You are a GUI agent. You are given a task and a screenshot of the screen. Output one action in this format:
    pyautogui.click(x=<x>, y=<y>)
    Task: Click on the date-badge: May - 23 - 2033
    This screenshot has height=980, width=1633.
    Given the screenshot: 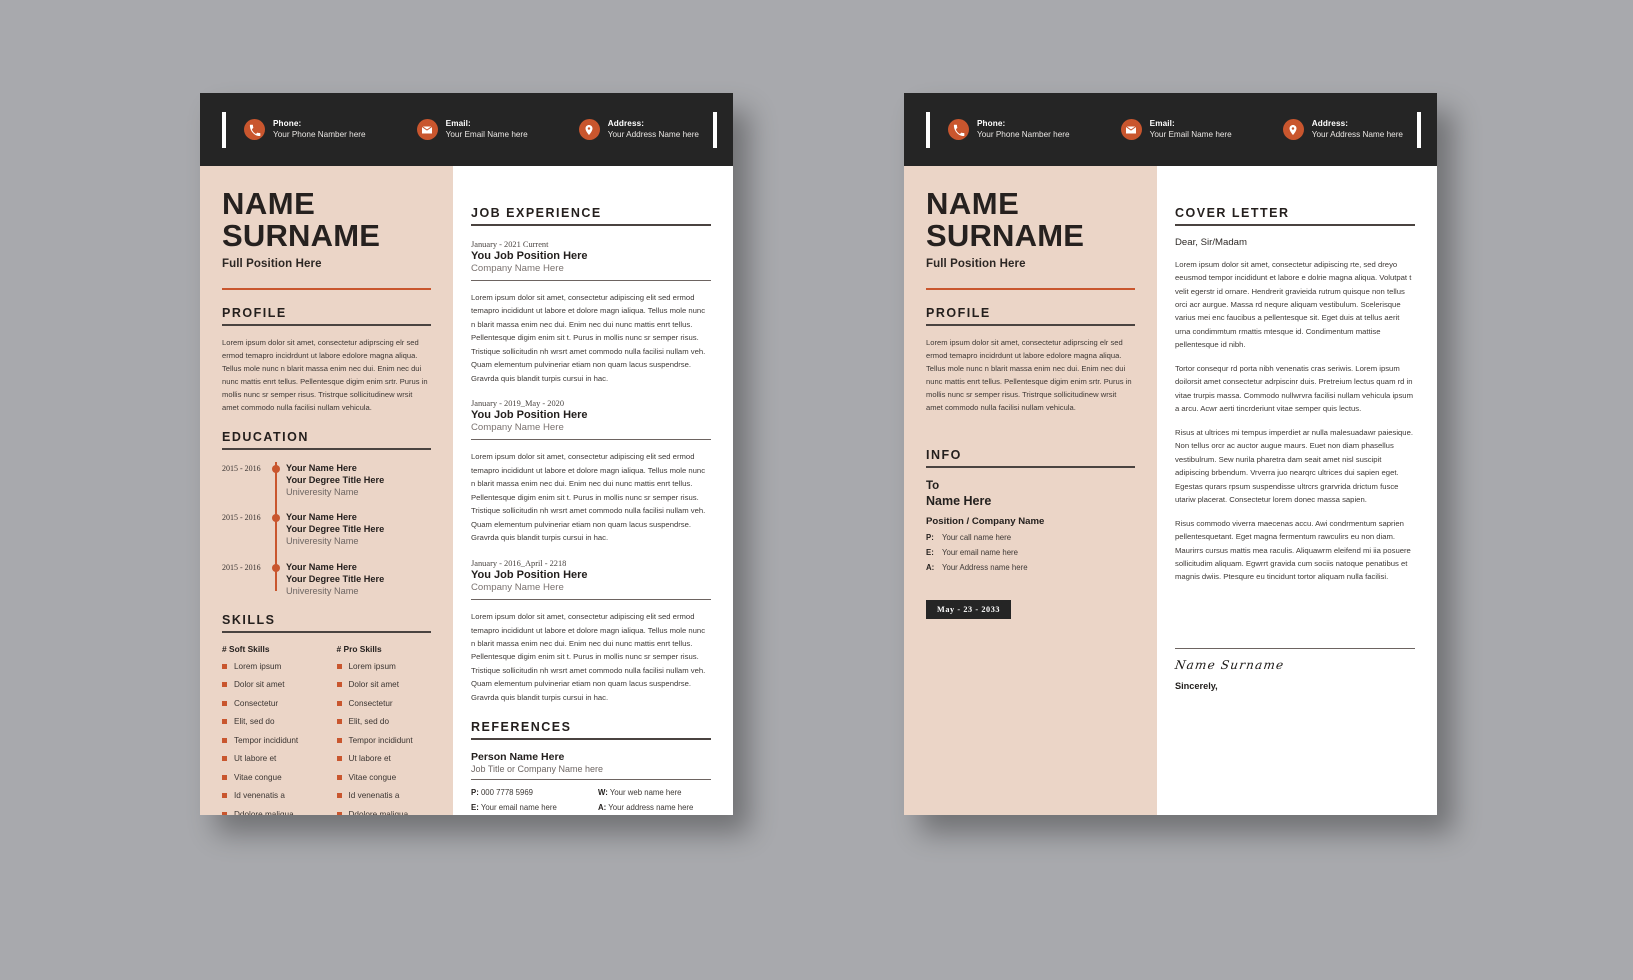 What is the action you would take?
    pyautogui.click(x=969, y=609)
    